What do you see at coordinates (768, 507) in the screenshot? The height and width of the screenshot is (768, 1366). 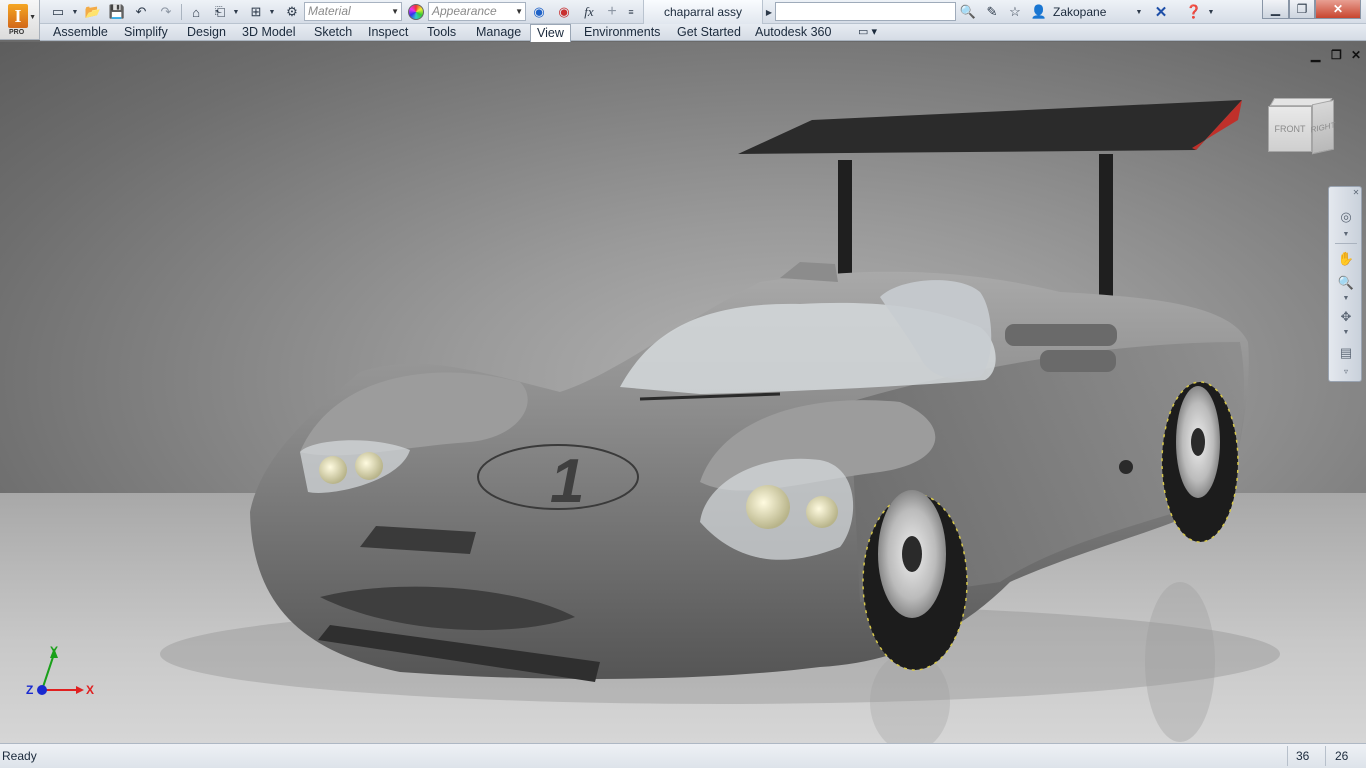 I see `right-headlamp` at bounding box center [768, 507].